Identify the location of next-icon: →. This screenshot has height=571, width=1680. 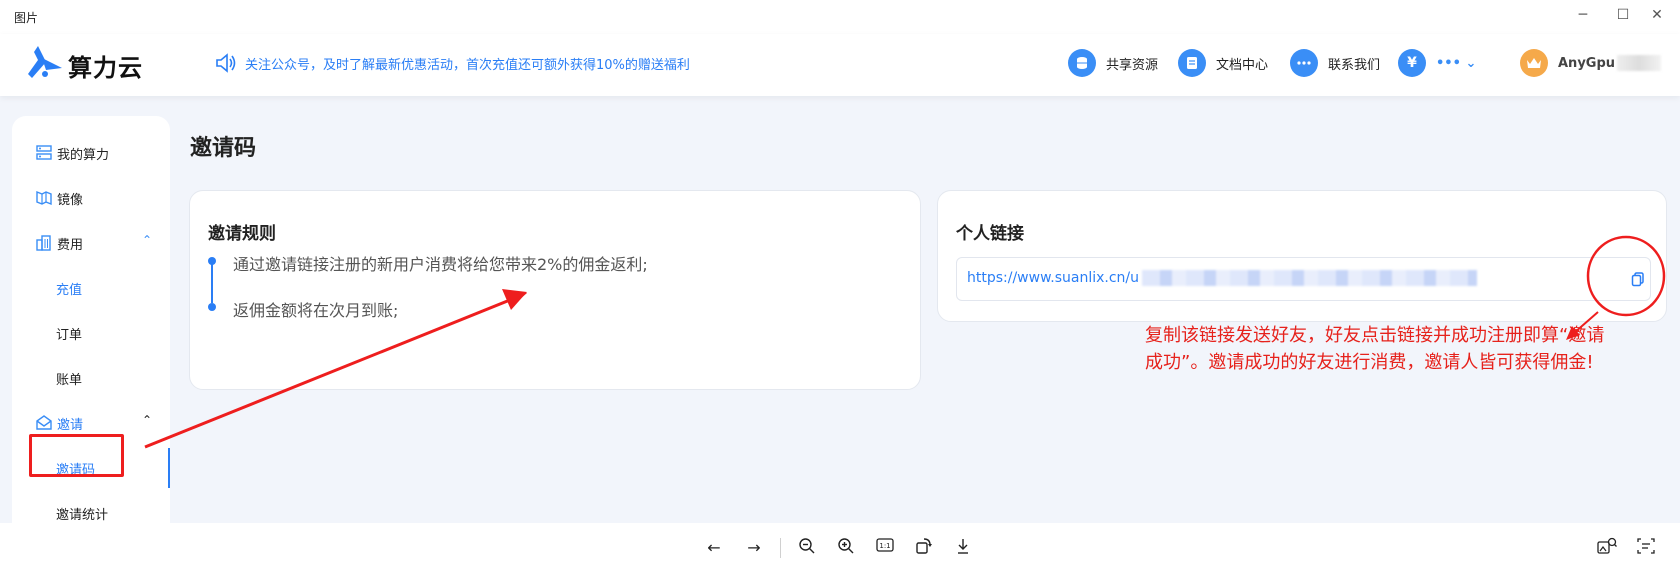
(754, 548).